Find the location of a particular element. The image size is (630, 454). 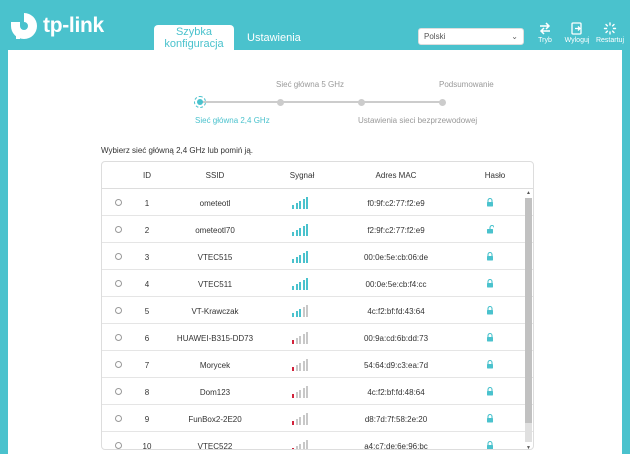

row-id: 9 is located at coordinates (147, 419).